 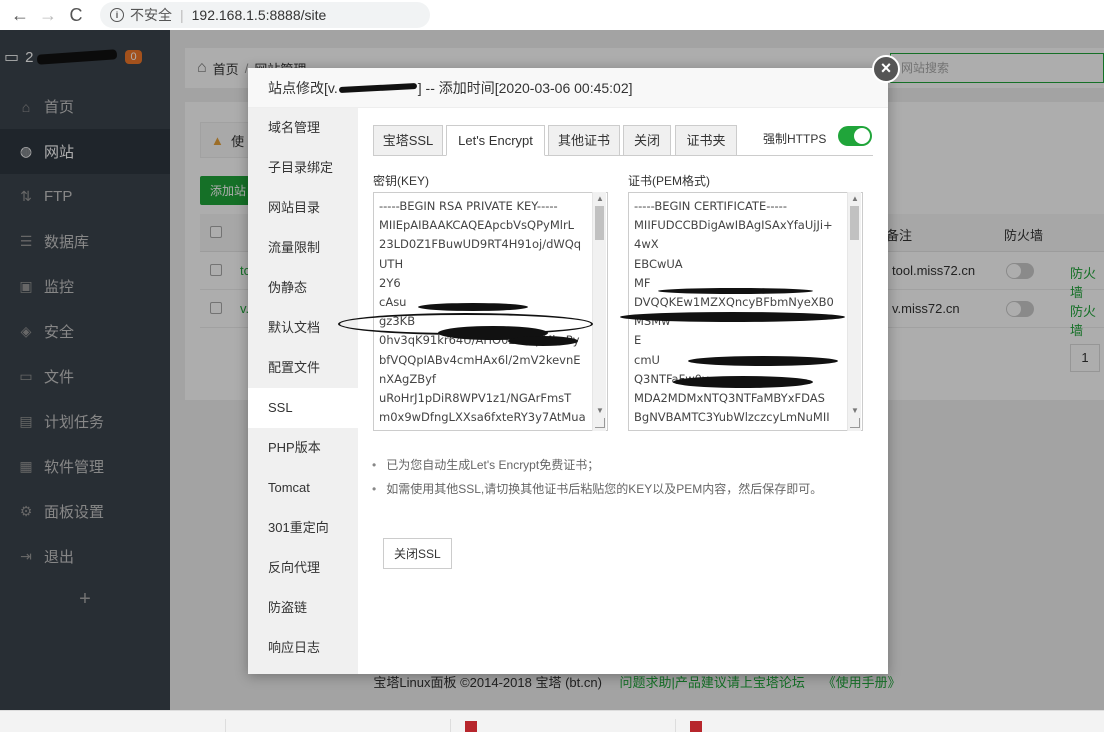 I want to click on tab-lets-encrypt: Let's Encrypt, so click(x=495, y=140).